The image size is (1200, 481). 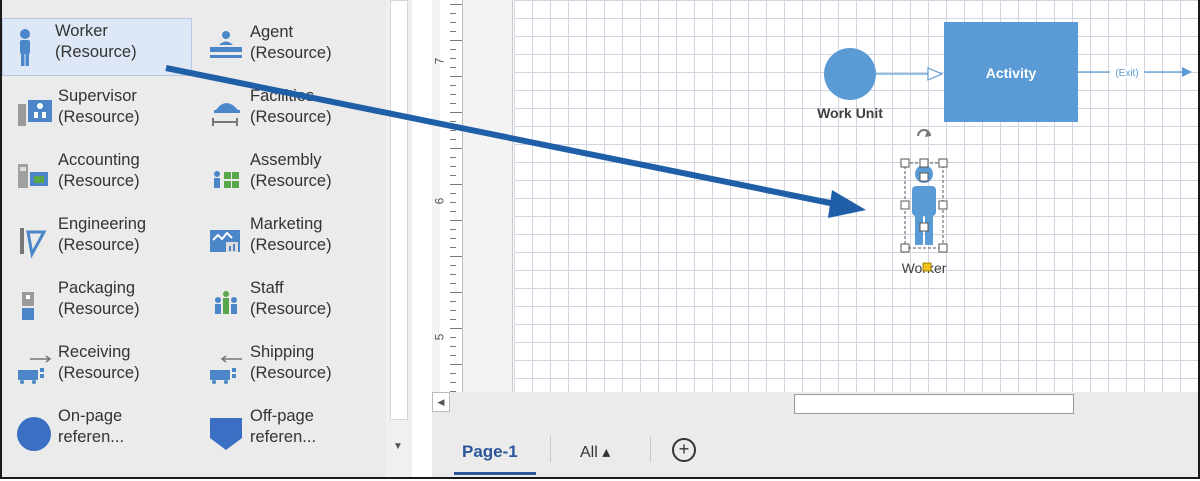 I want to click on stencil-shape-label: Staff (Resource), so click(x=291, y=298).